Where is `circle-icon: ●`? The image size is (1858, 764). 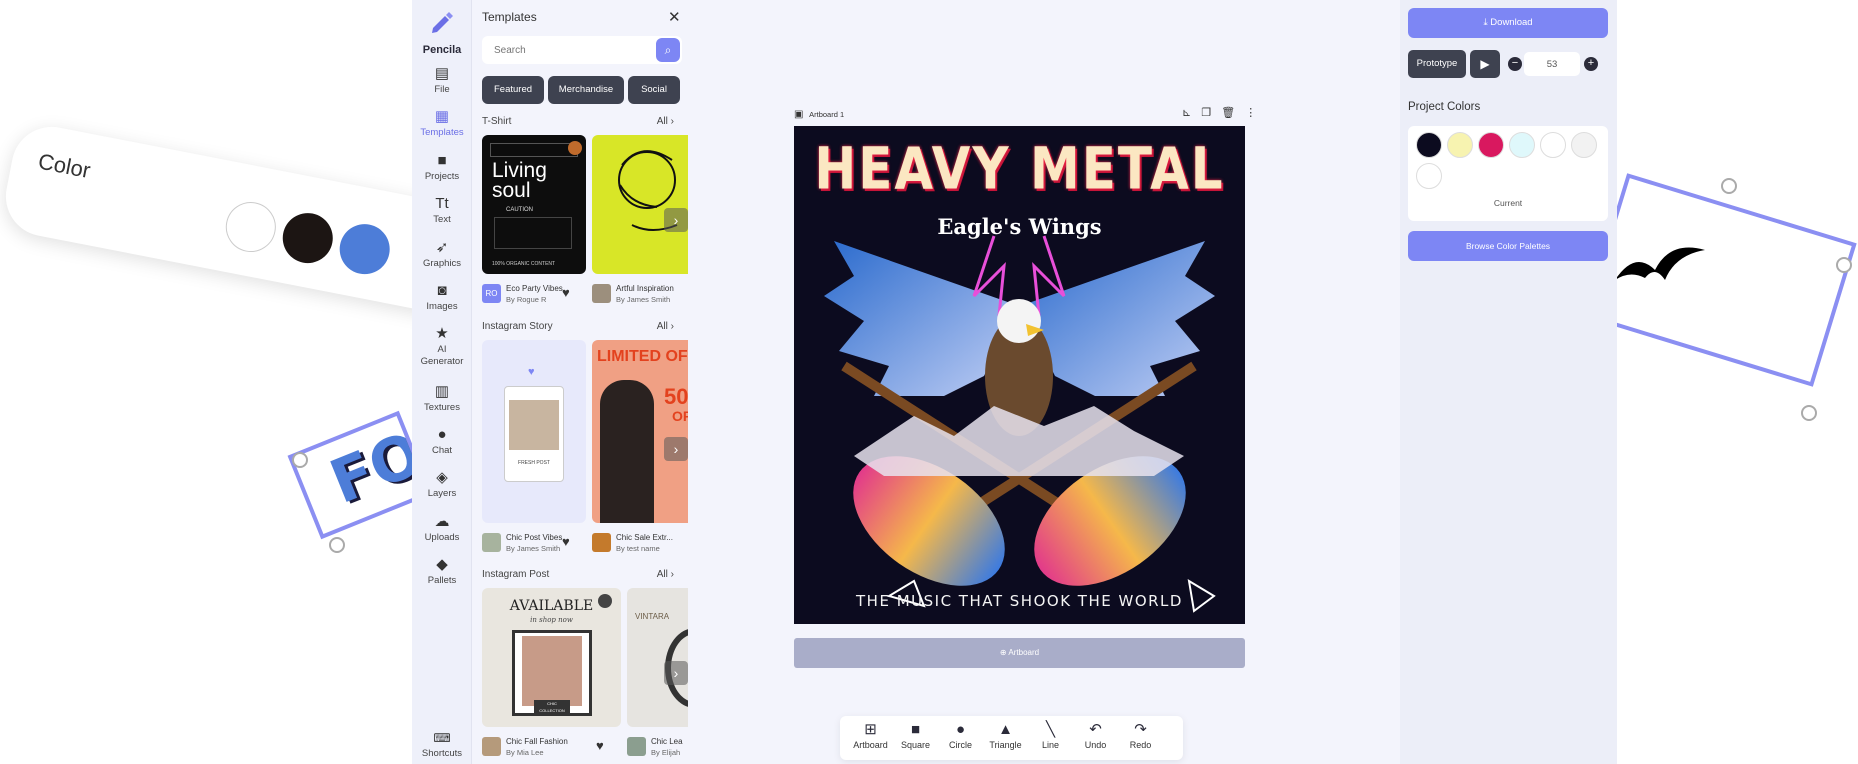 circle-icon: ● is located at coordinates (960, 729).